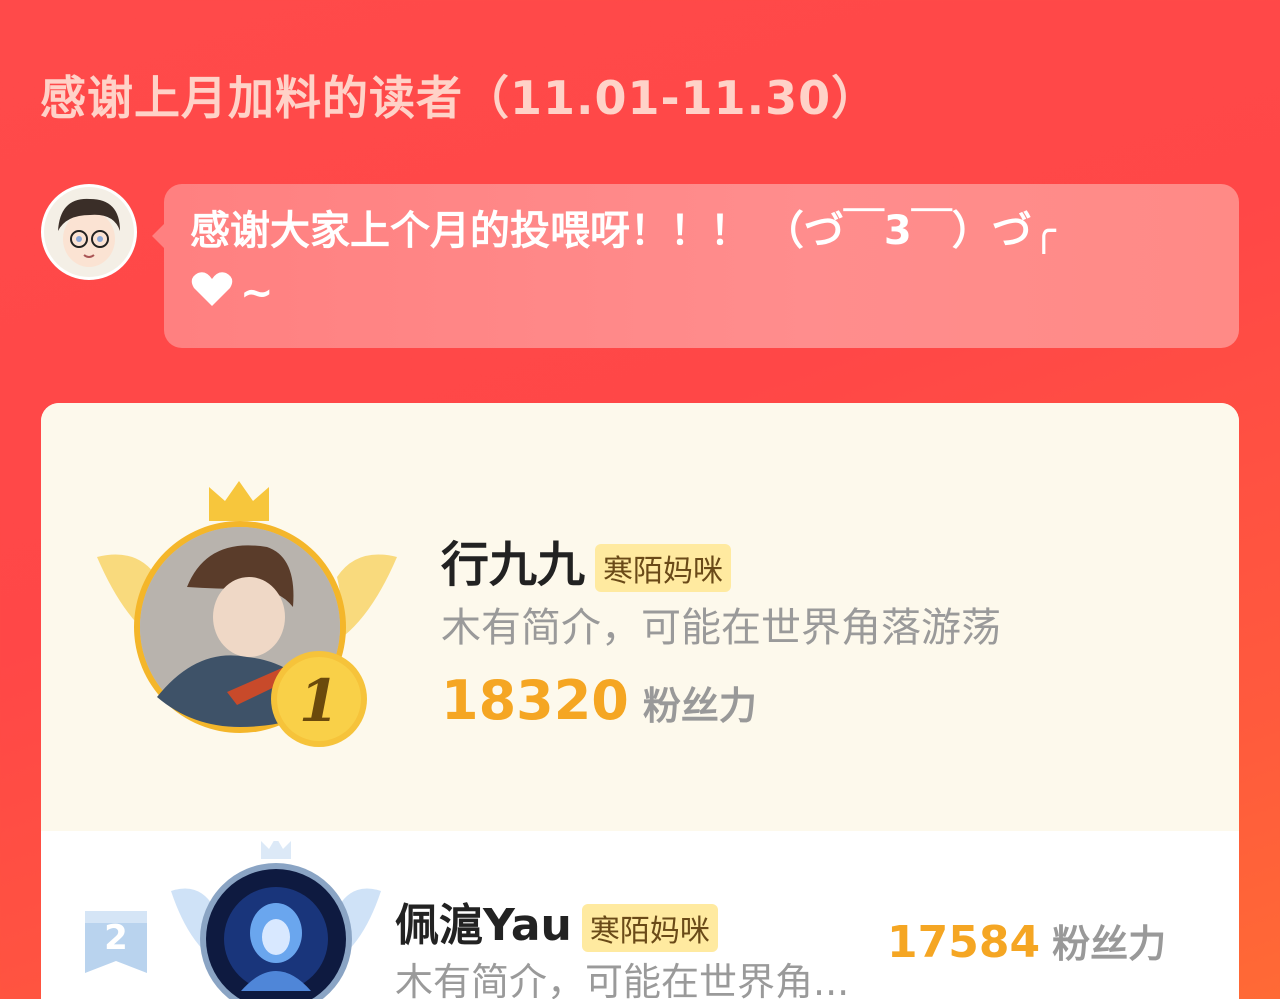 This screenshot has height=999, width=1280. What do you see at coordinates (695, 266) in the screenshot?
I see `author-message-bubble: 感谢大家上个月的投喂呀！！！ （づ￣3￣）づ╭ ~` at bounding box center [695, 266].